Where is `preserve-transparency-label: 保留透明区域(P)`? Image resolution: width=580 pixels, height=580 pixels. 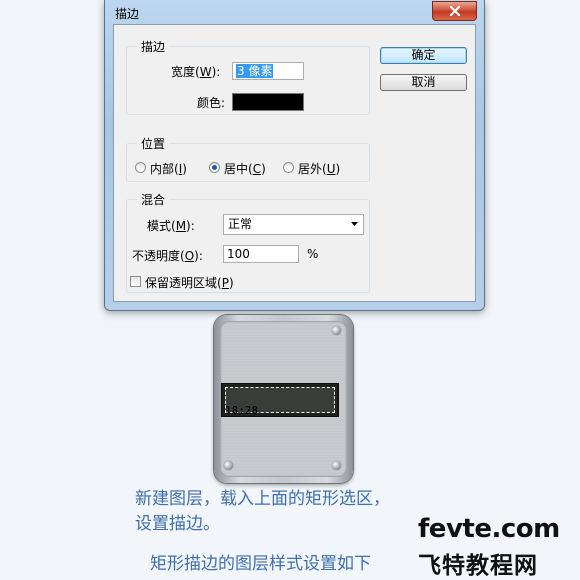
preserve-transparency-label: 保留透明区域(P) is located at coordinates (189, 282).